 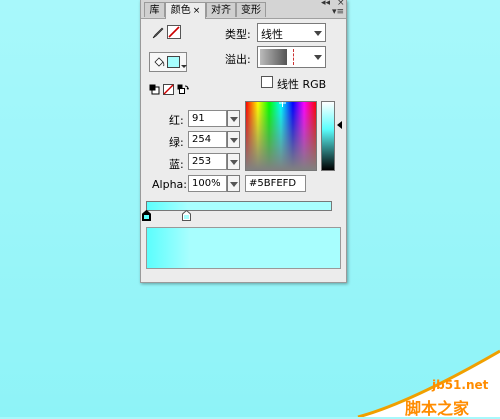 What do you see at coordinates (267, 82) in the screenshot?
I see `linear-rgb-checkbox` at bounding box center [267, 82].